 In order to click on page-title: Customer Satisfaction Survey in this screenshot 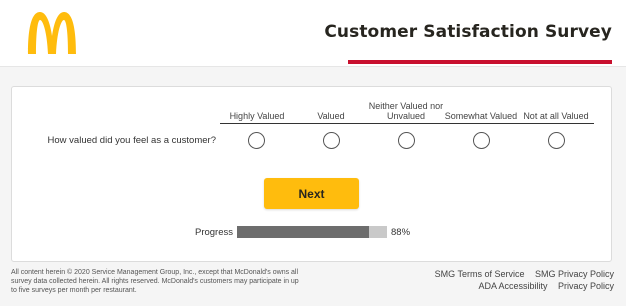, I will do `click(468, 32)`.